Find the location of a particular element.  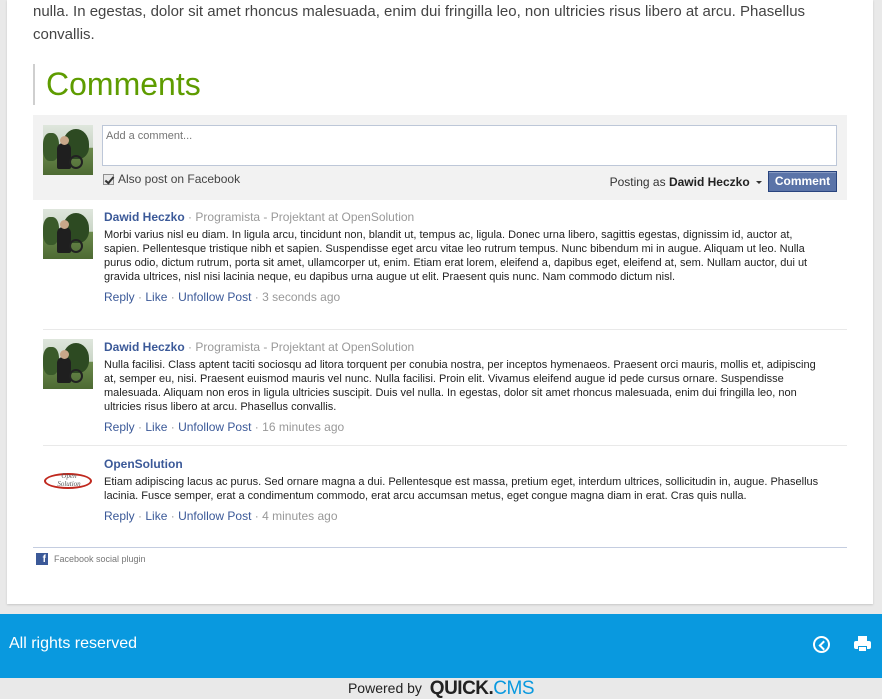

quickcms-brand-link: QUICK.CMS is located at coordinates (482, 688).